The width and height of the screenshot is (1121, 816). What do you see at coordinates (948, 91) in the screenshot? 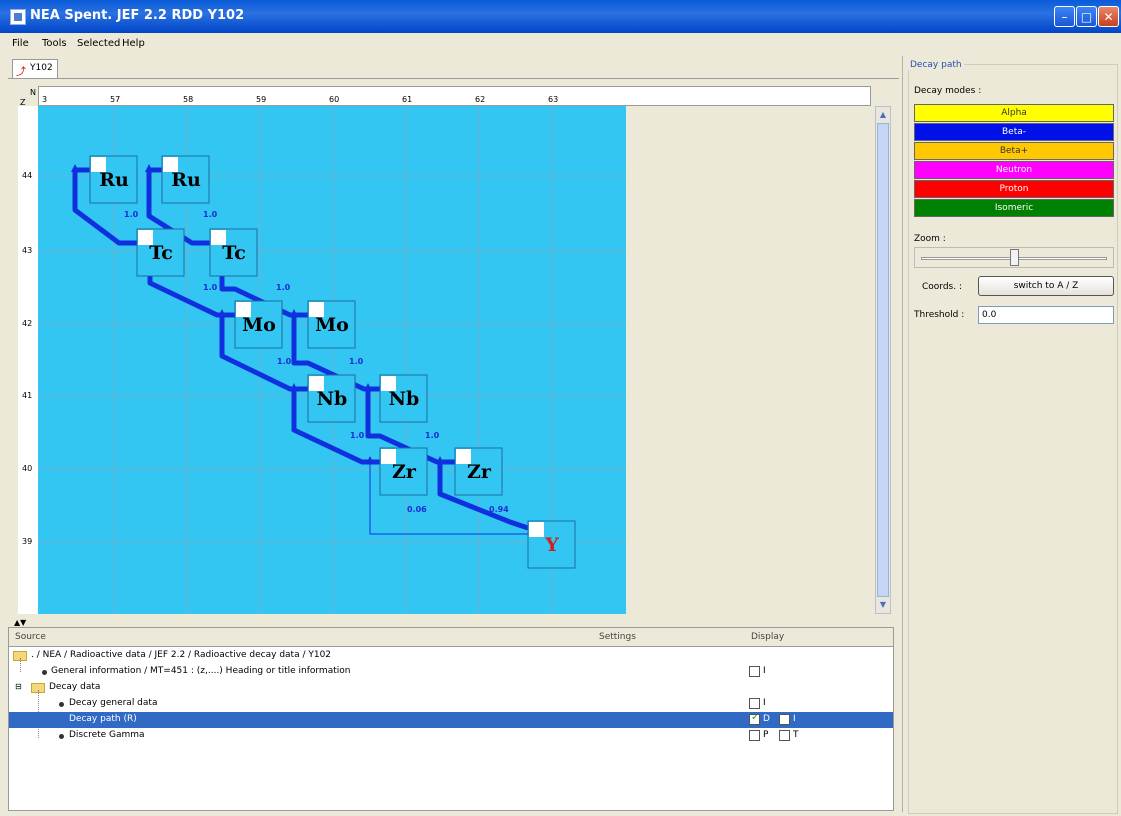
I see `decay-modes-label: Decay modes :` at bounding box center [948, 91].